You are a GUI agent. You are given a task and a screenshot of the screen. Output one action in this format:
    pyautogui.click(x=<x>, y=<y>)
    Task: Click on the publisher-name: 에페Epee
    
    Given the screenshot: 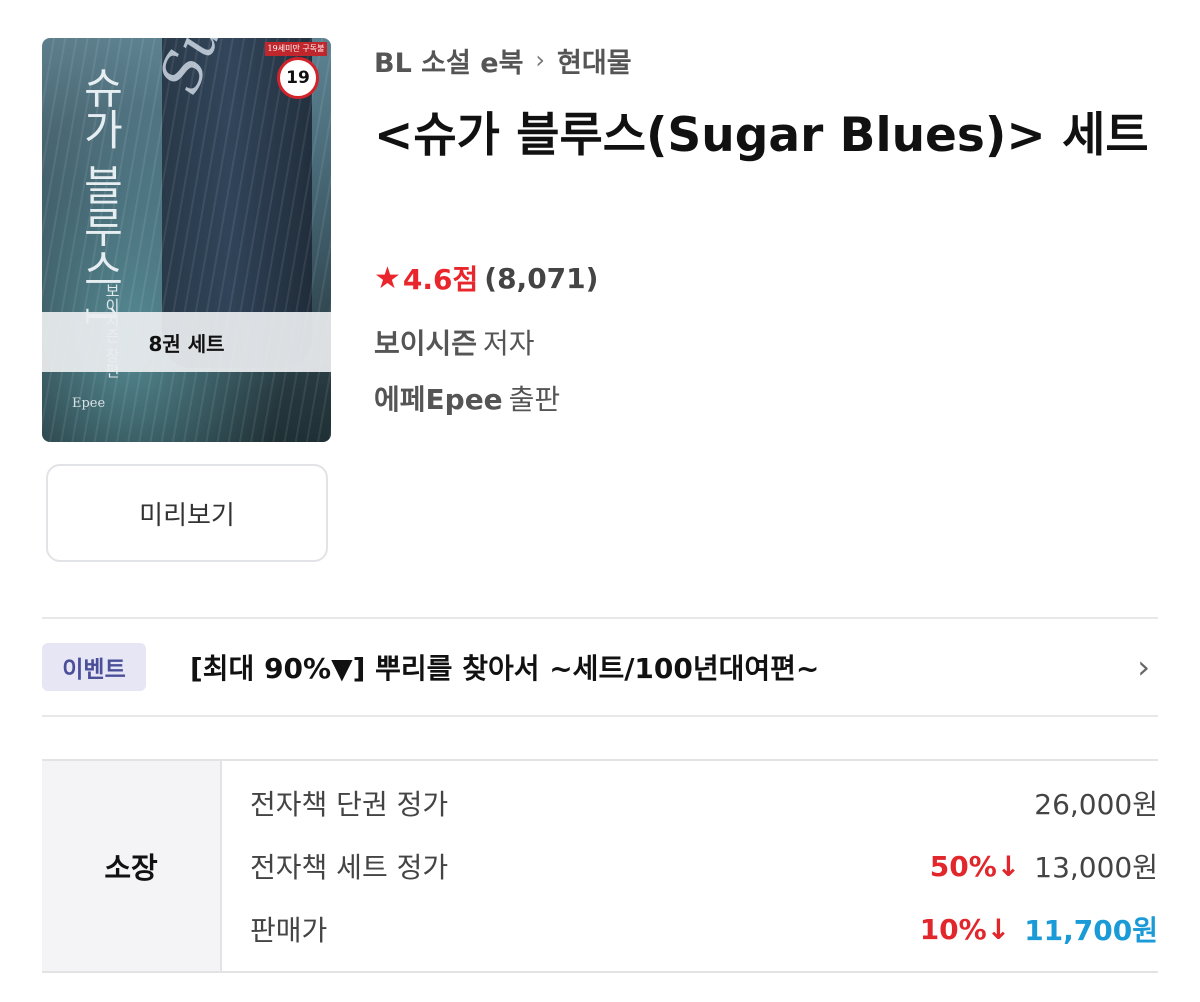 What is the action you would take?
    pyautogui.click(x=438, y=399)
    